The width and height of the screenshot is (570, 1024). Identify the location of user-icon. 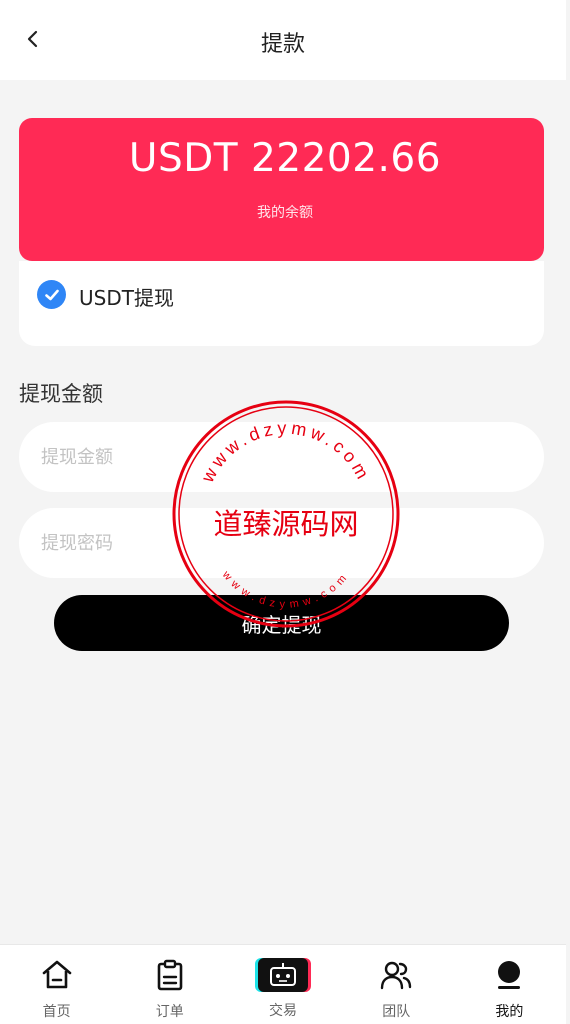
(509, 975).